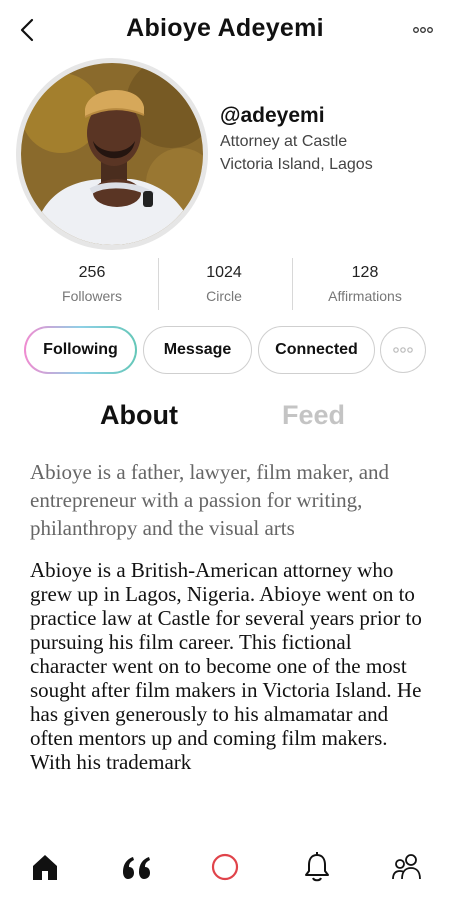  I want to click on connected-button: Connected, so click(316, 350).